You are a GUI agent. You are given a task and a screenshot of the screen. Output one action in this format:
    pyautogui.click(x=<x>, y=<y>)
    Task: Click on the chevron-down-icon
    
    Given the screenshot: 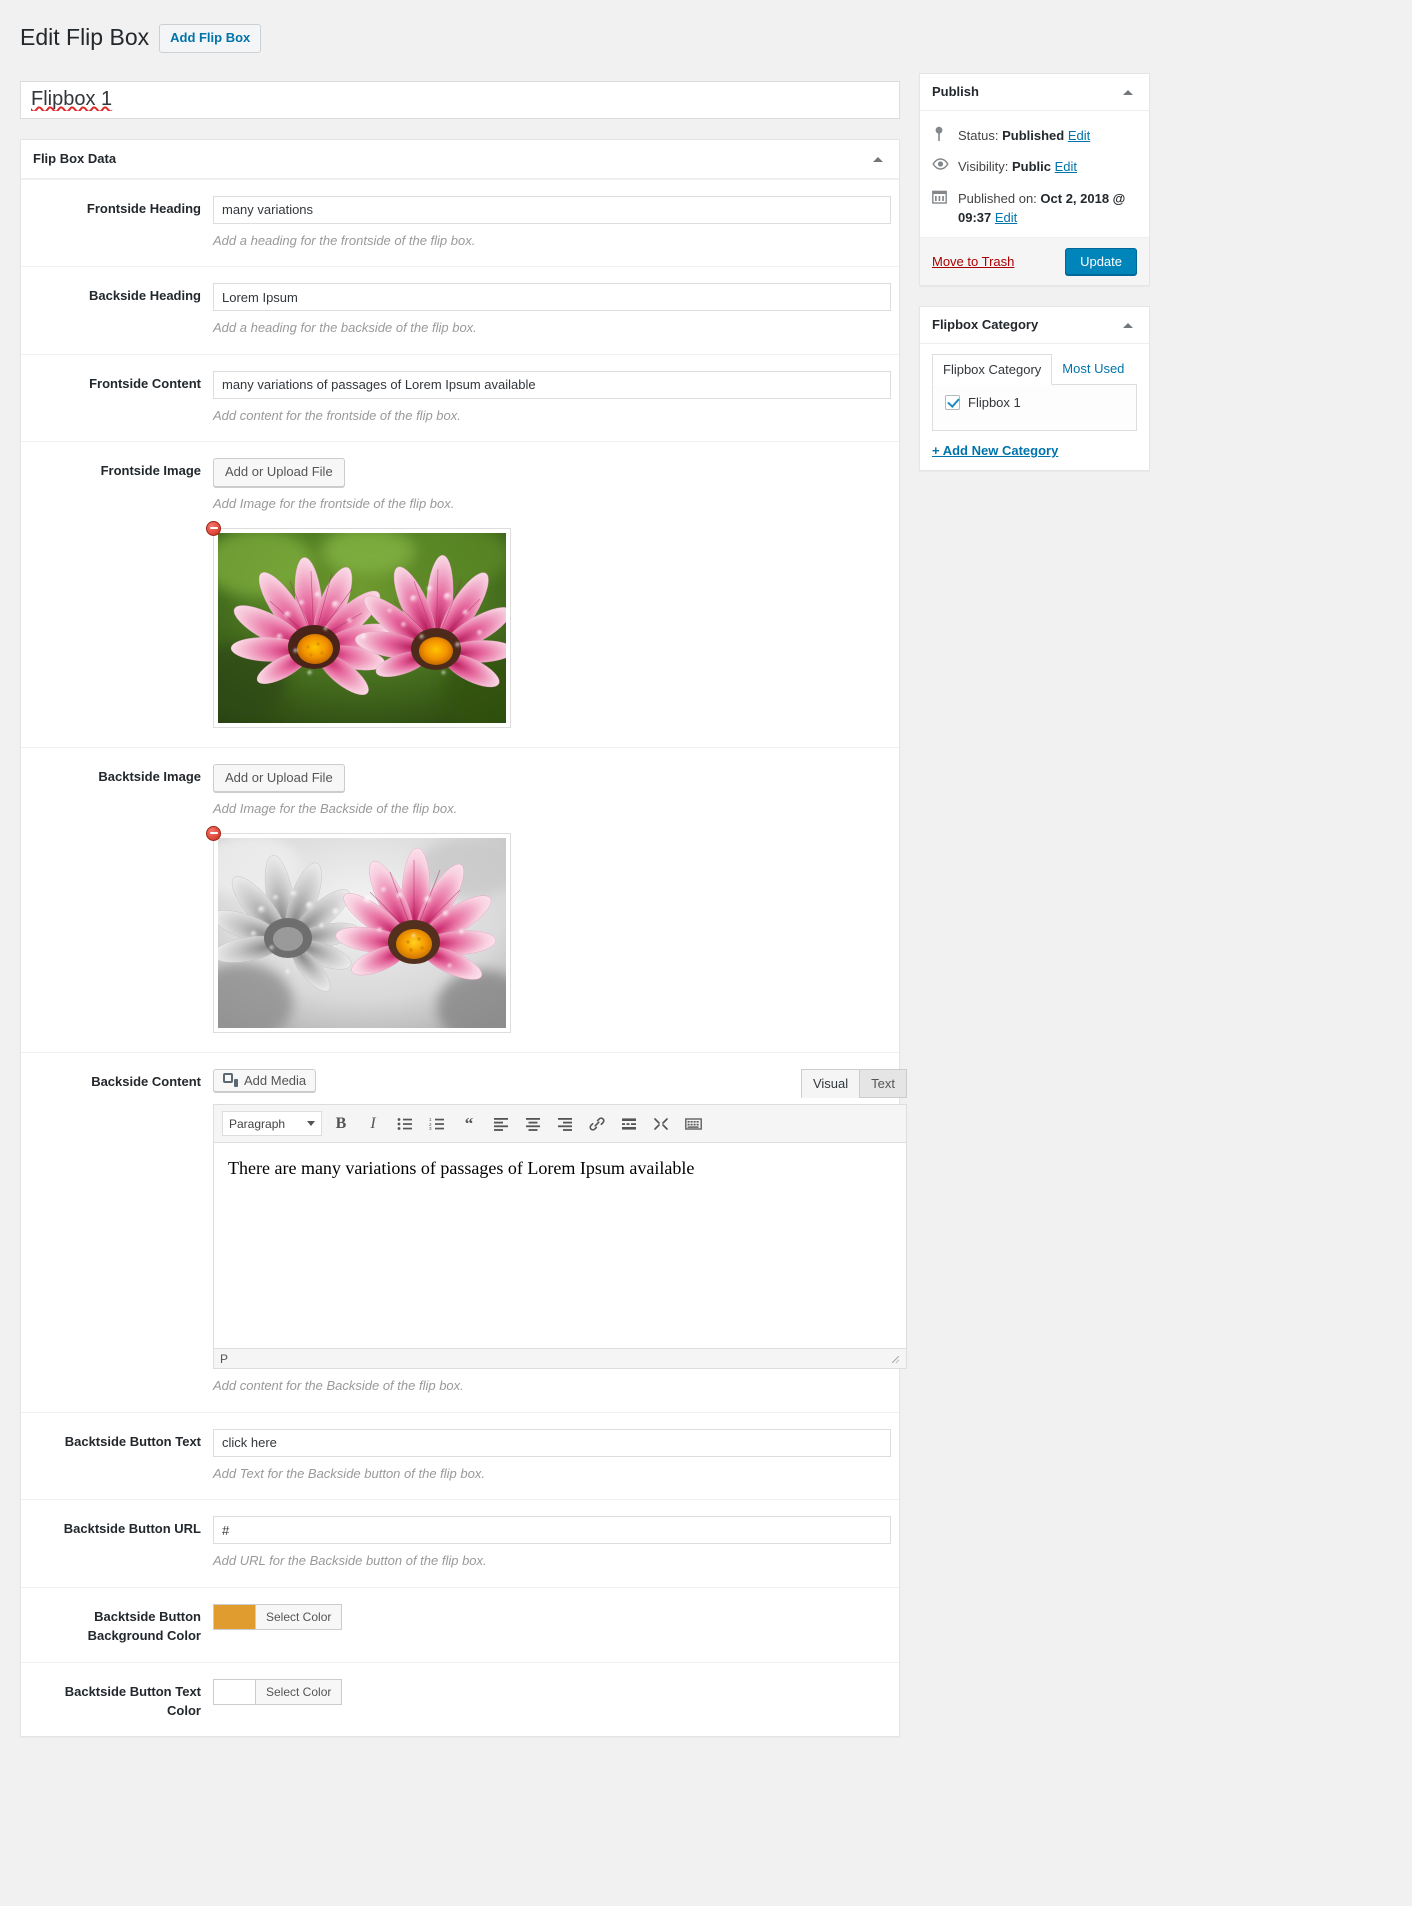 What is the action you would take?
    pyautogui.click(x=311, y=1124)
    